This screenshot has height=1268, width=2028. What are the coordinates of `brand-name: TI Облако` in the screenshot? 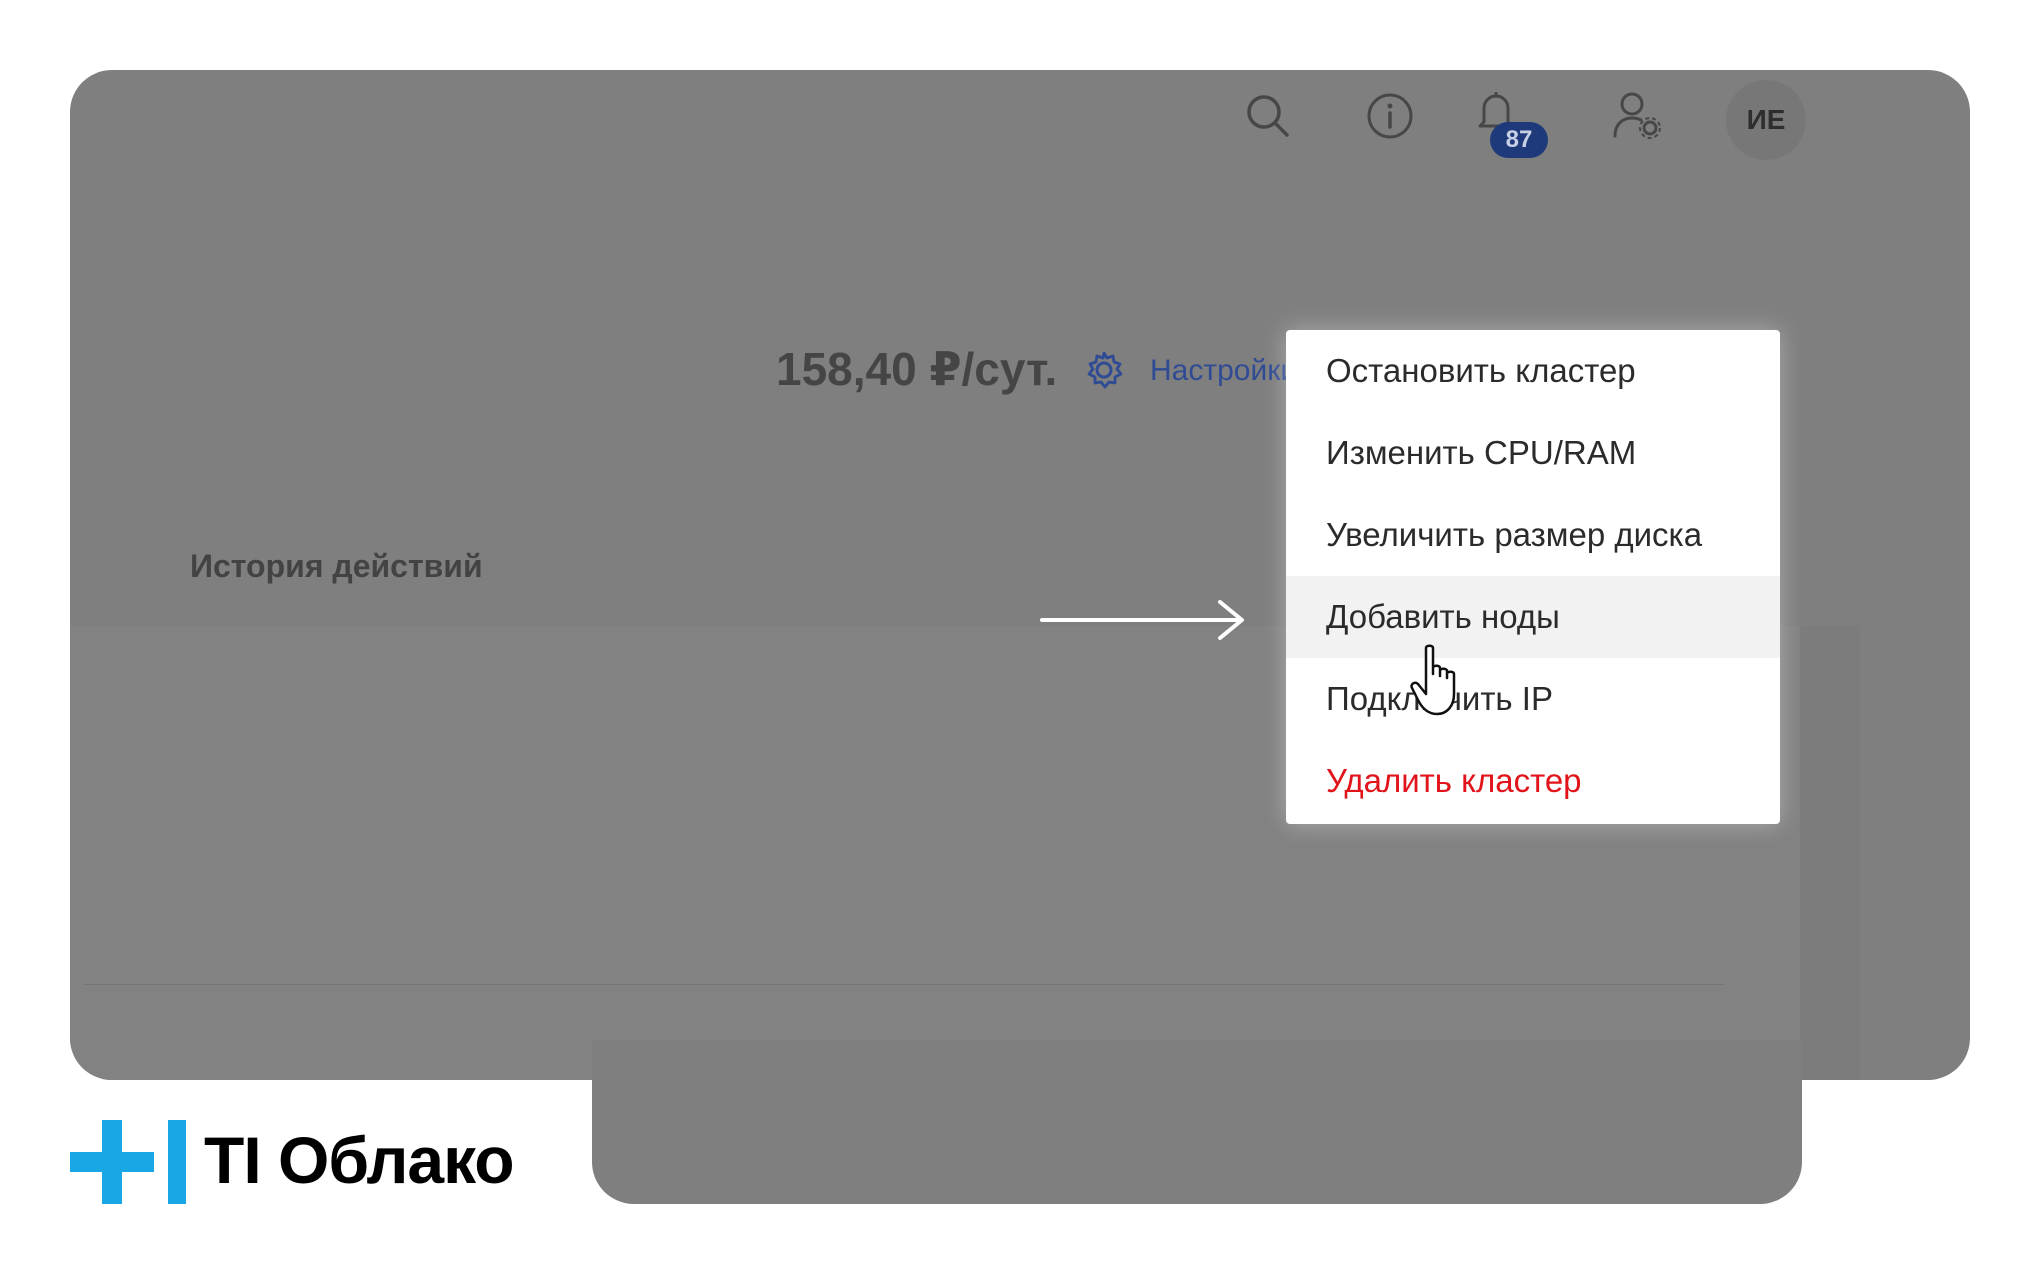 It's located at (359, 1160).